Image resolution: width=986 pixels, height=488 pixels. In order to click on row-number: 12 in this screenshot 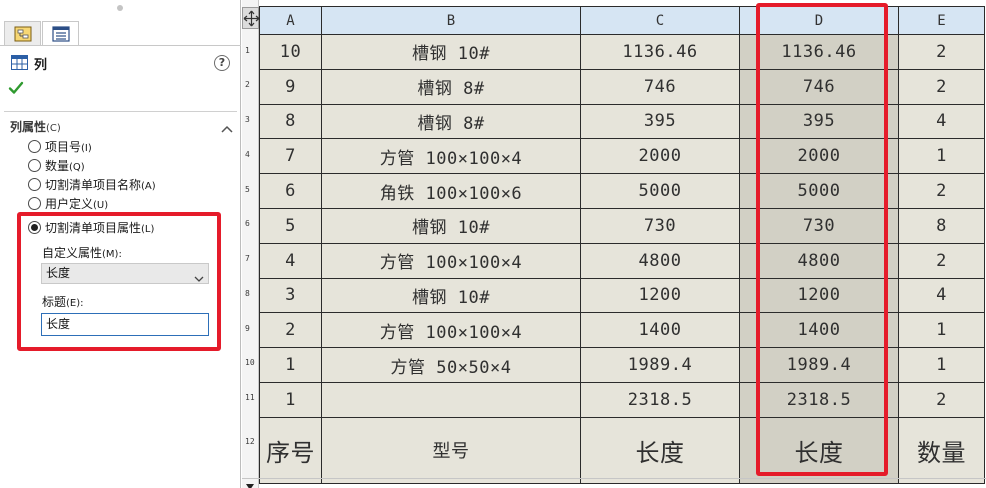, I will do `click(250, 441)`.